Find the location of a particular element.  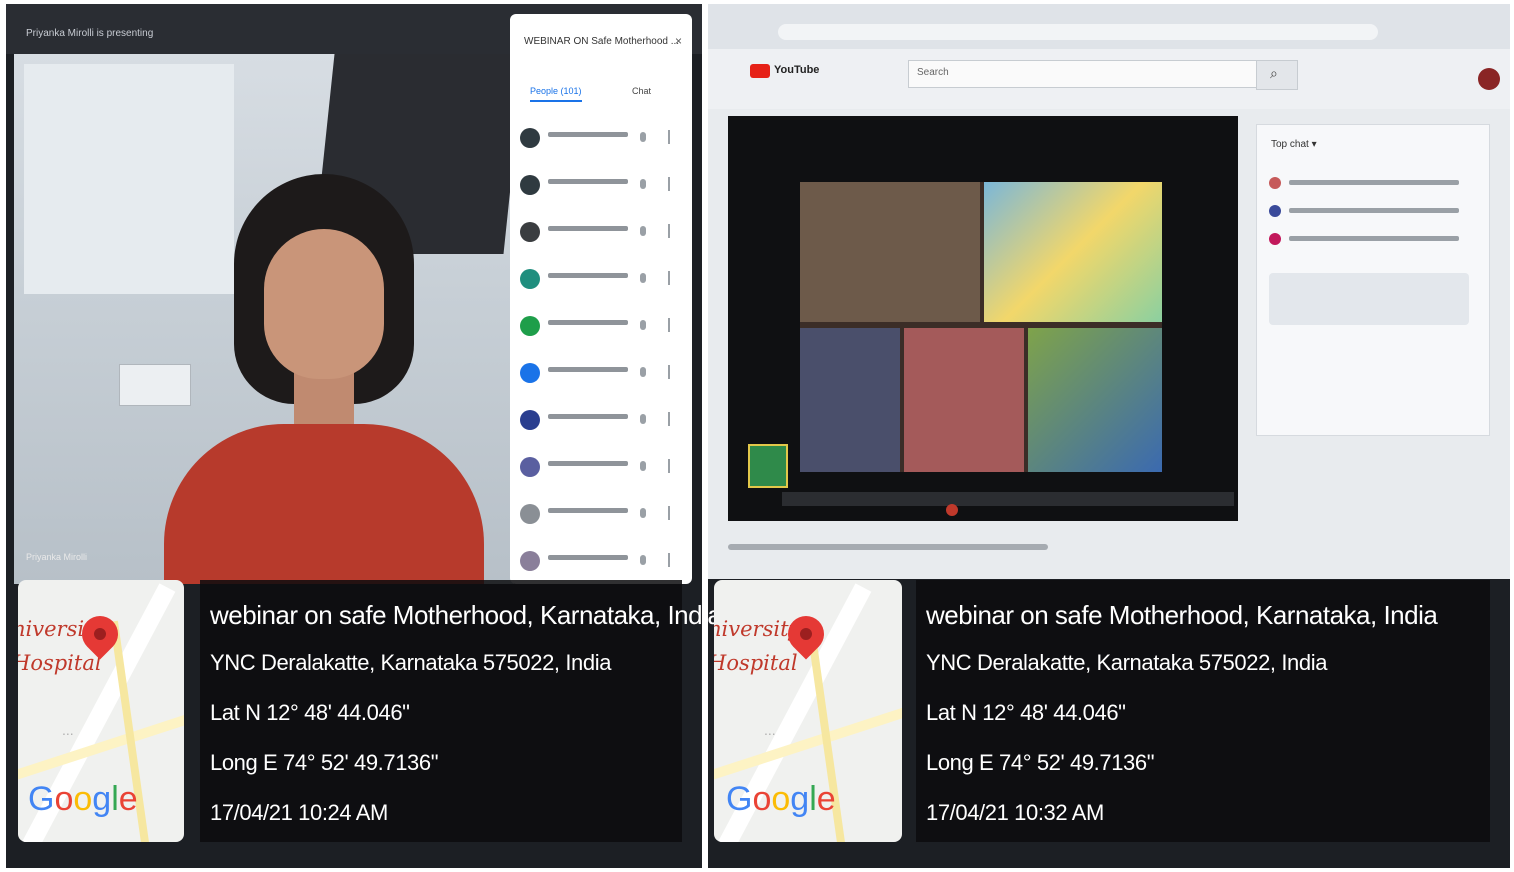

video-title-line is located at coordinates (888, 547).